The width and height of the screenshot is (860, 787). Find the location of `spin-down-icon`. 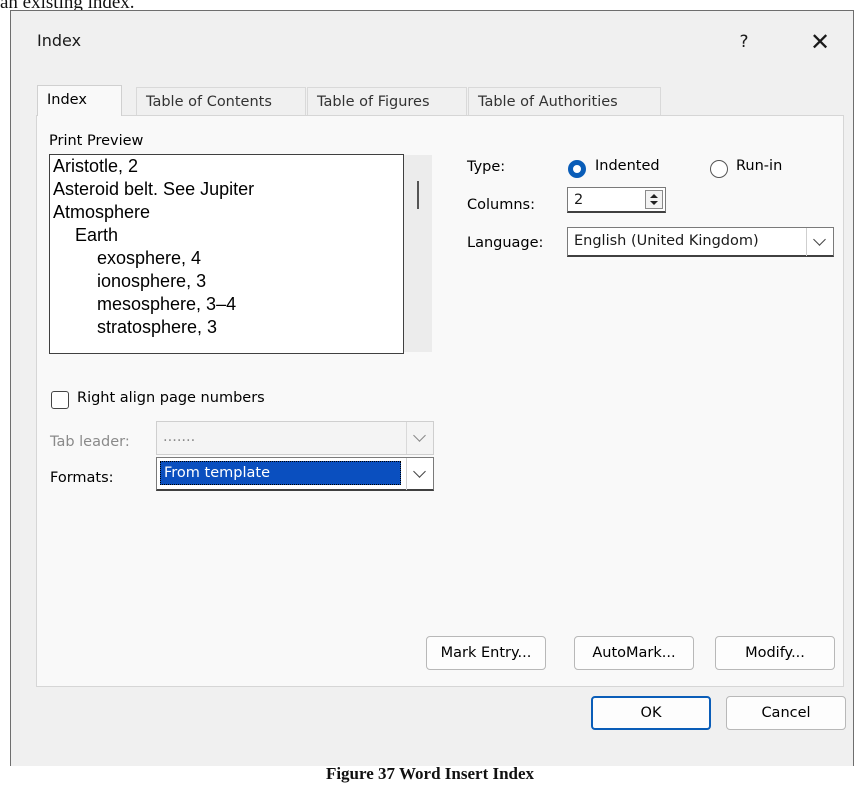

spin-down-icon is located at coordinates (654, 203).